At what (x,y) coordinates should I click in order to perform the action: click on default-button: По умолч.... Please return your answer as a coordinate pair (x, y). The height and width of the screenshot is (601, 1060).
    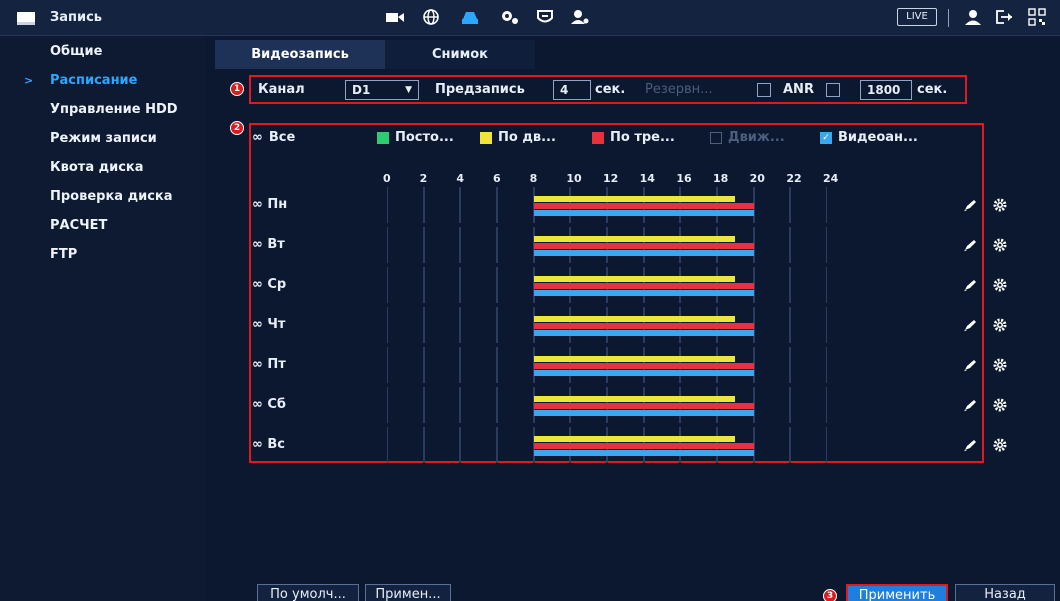
    Looking at the image, I should click on (308, 592).